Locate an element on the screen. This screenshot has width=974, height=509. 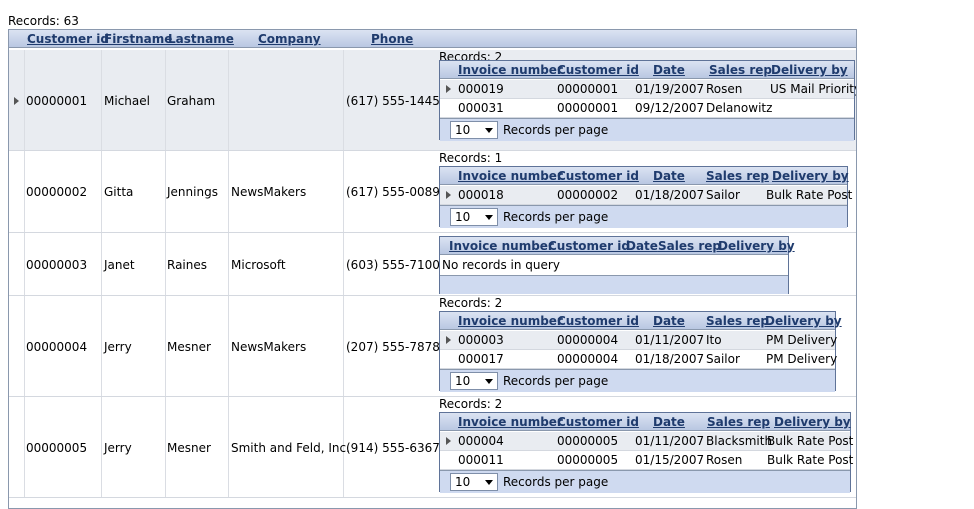
customer-id-cell: 00000002 is located at coordinates (57, 192).